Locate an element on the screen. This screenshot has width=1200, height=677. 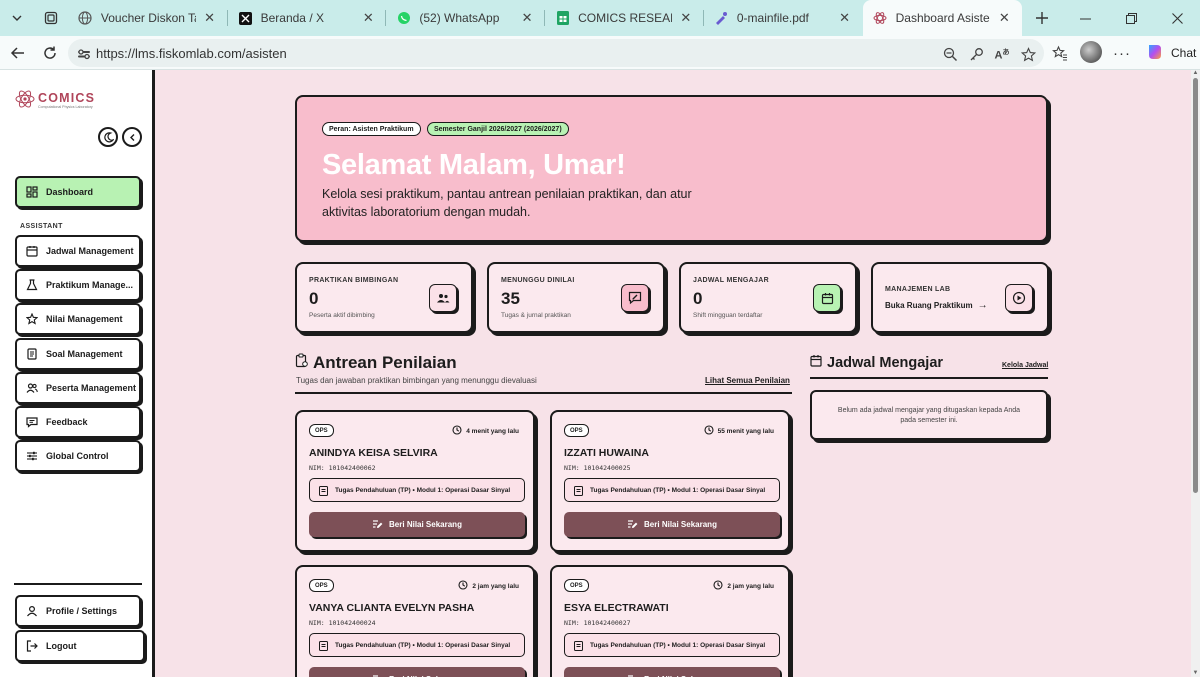
browser-tab: (52) WhatsApp ✕ is located at coordinates (466, 18).